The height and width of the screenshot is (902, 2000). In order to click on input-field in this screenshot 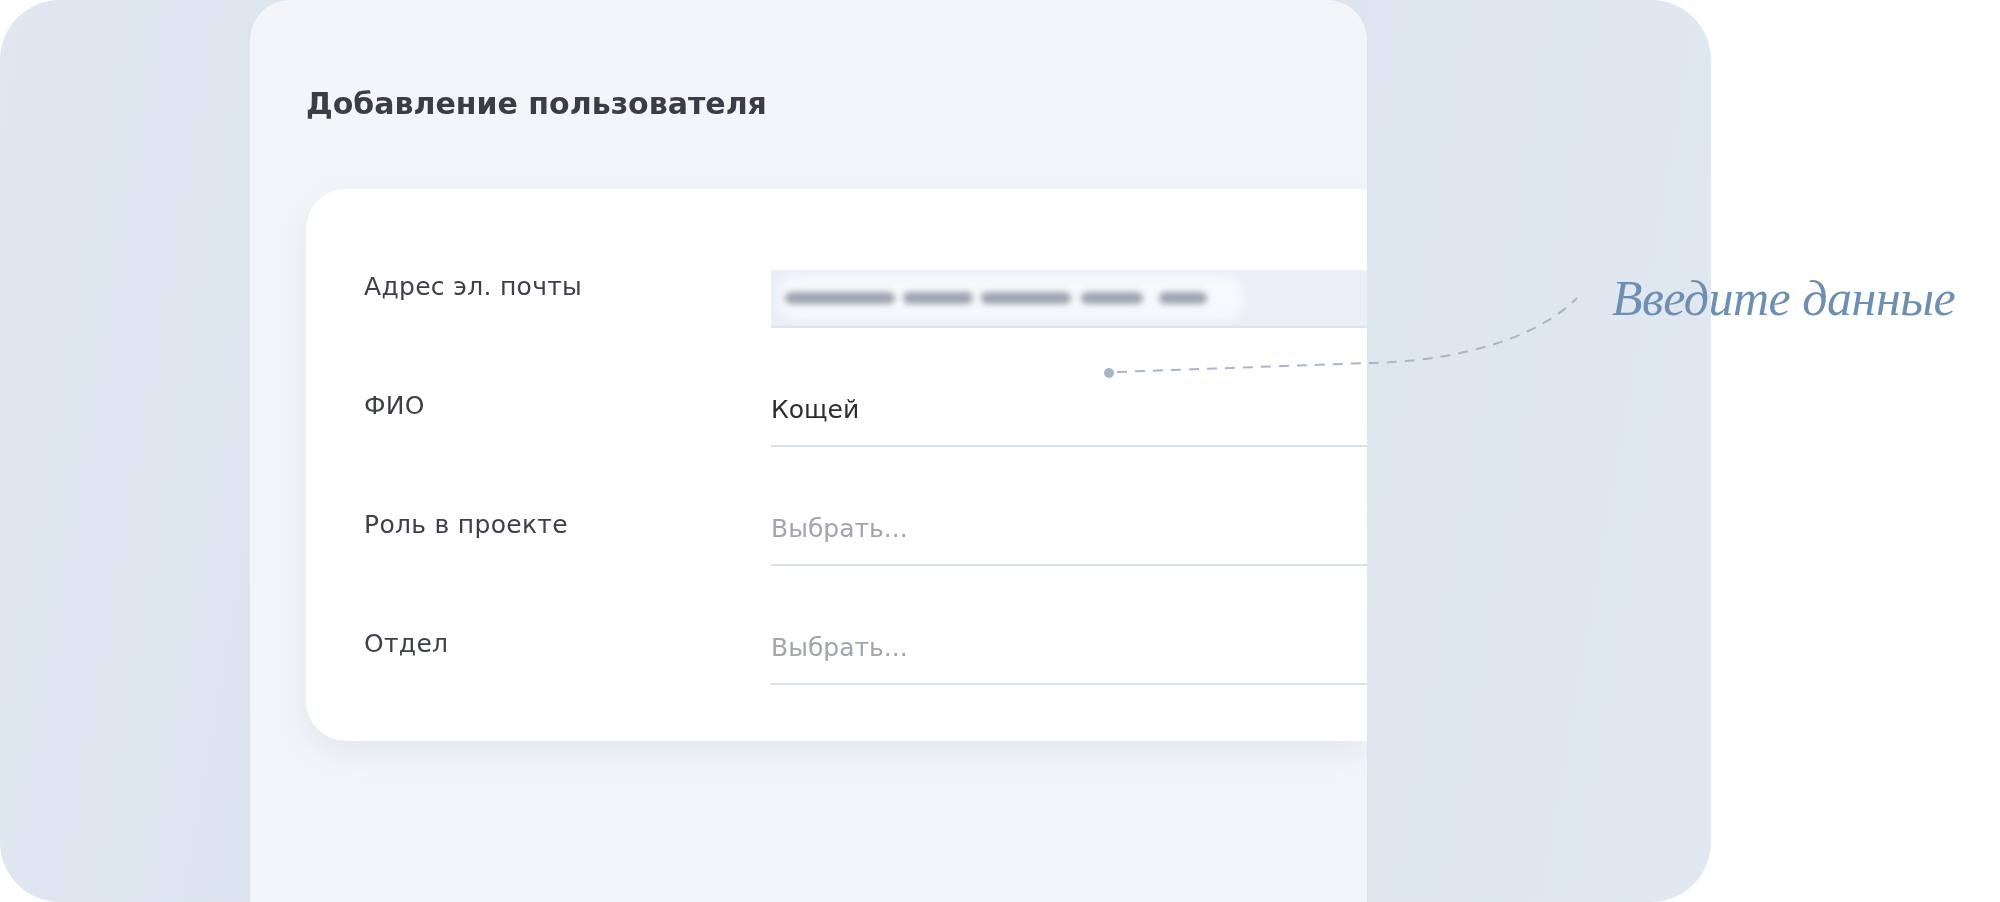, I will do `click(1069, 299)`.